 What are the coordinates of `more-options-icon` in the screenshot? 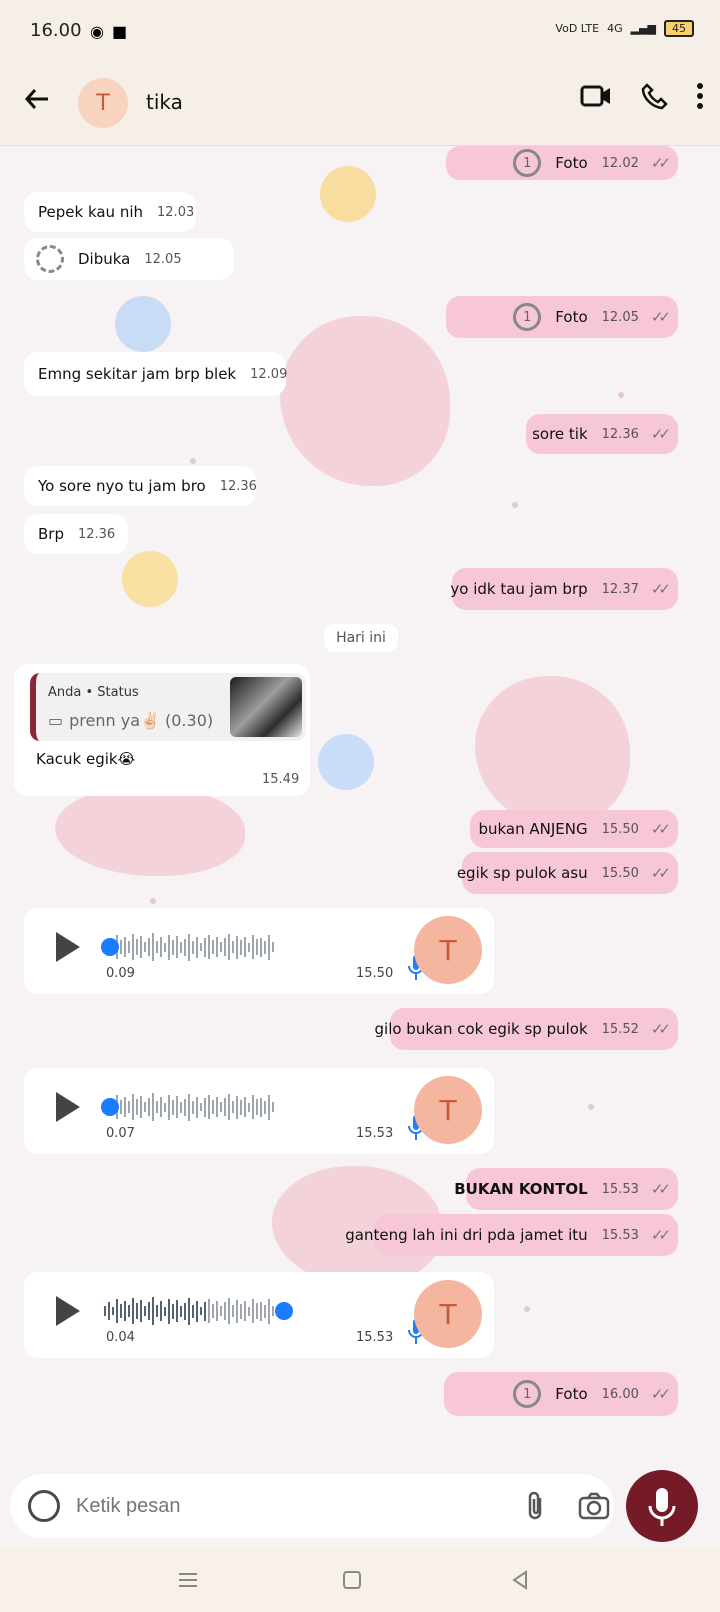 It's located at (700, 96).